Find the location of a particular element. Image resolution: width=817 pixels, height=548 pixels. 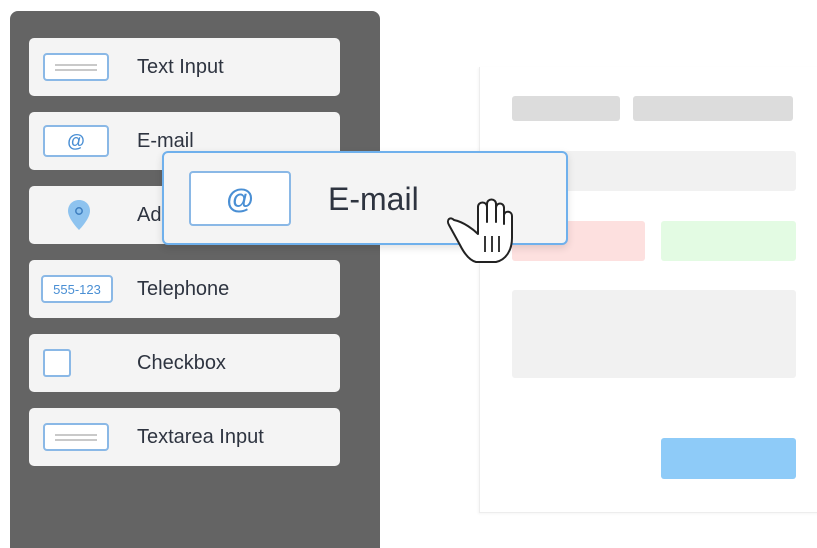

palette-item-label: Telephone is located at coordinates (183, 288).